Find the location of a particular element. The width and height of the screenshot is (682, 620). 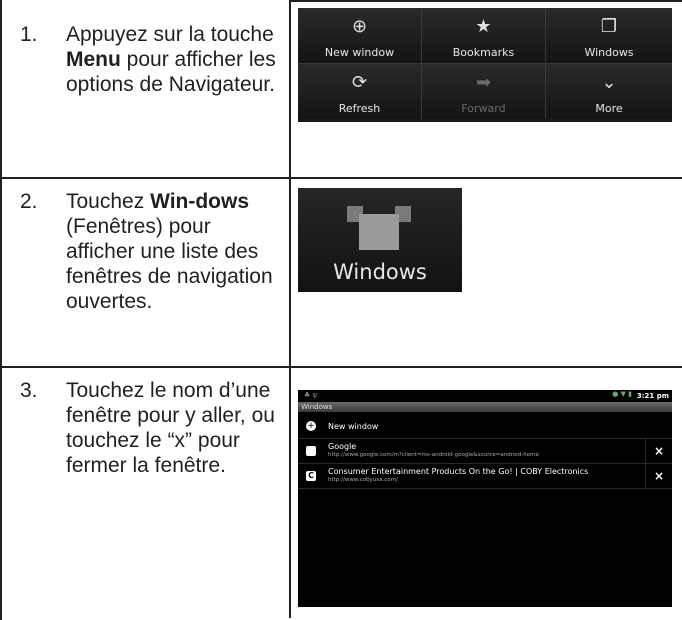

new-window-row: + New window is located at coordinates (485, 426).